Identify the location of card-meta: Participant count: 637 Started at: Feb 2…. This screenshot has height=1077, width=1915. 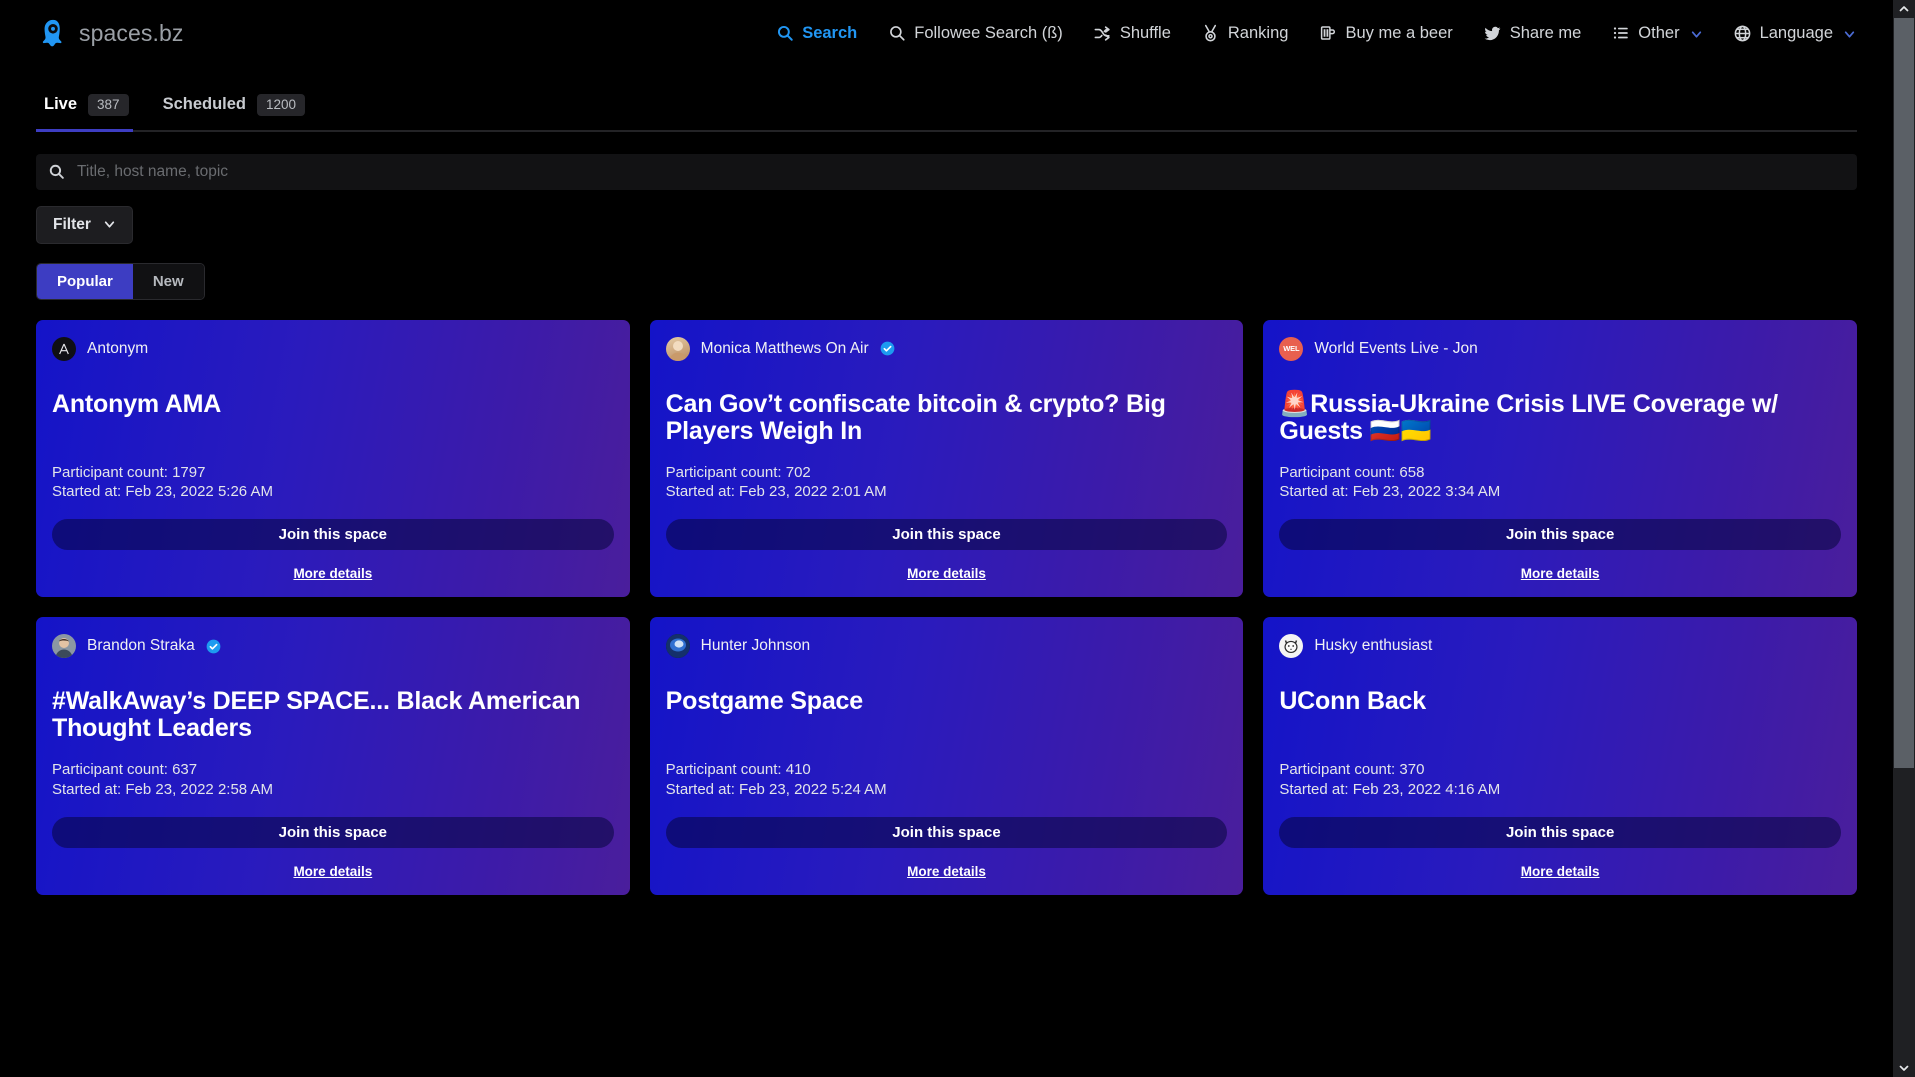
(333, 771).